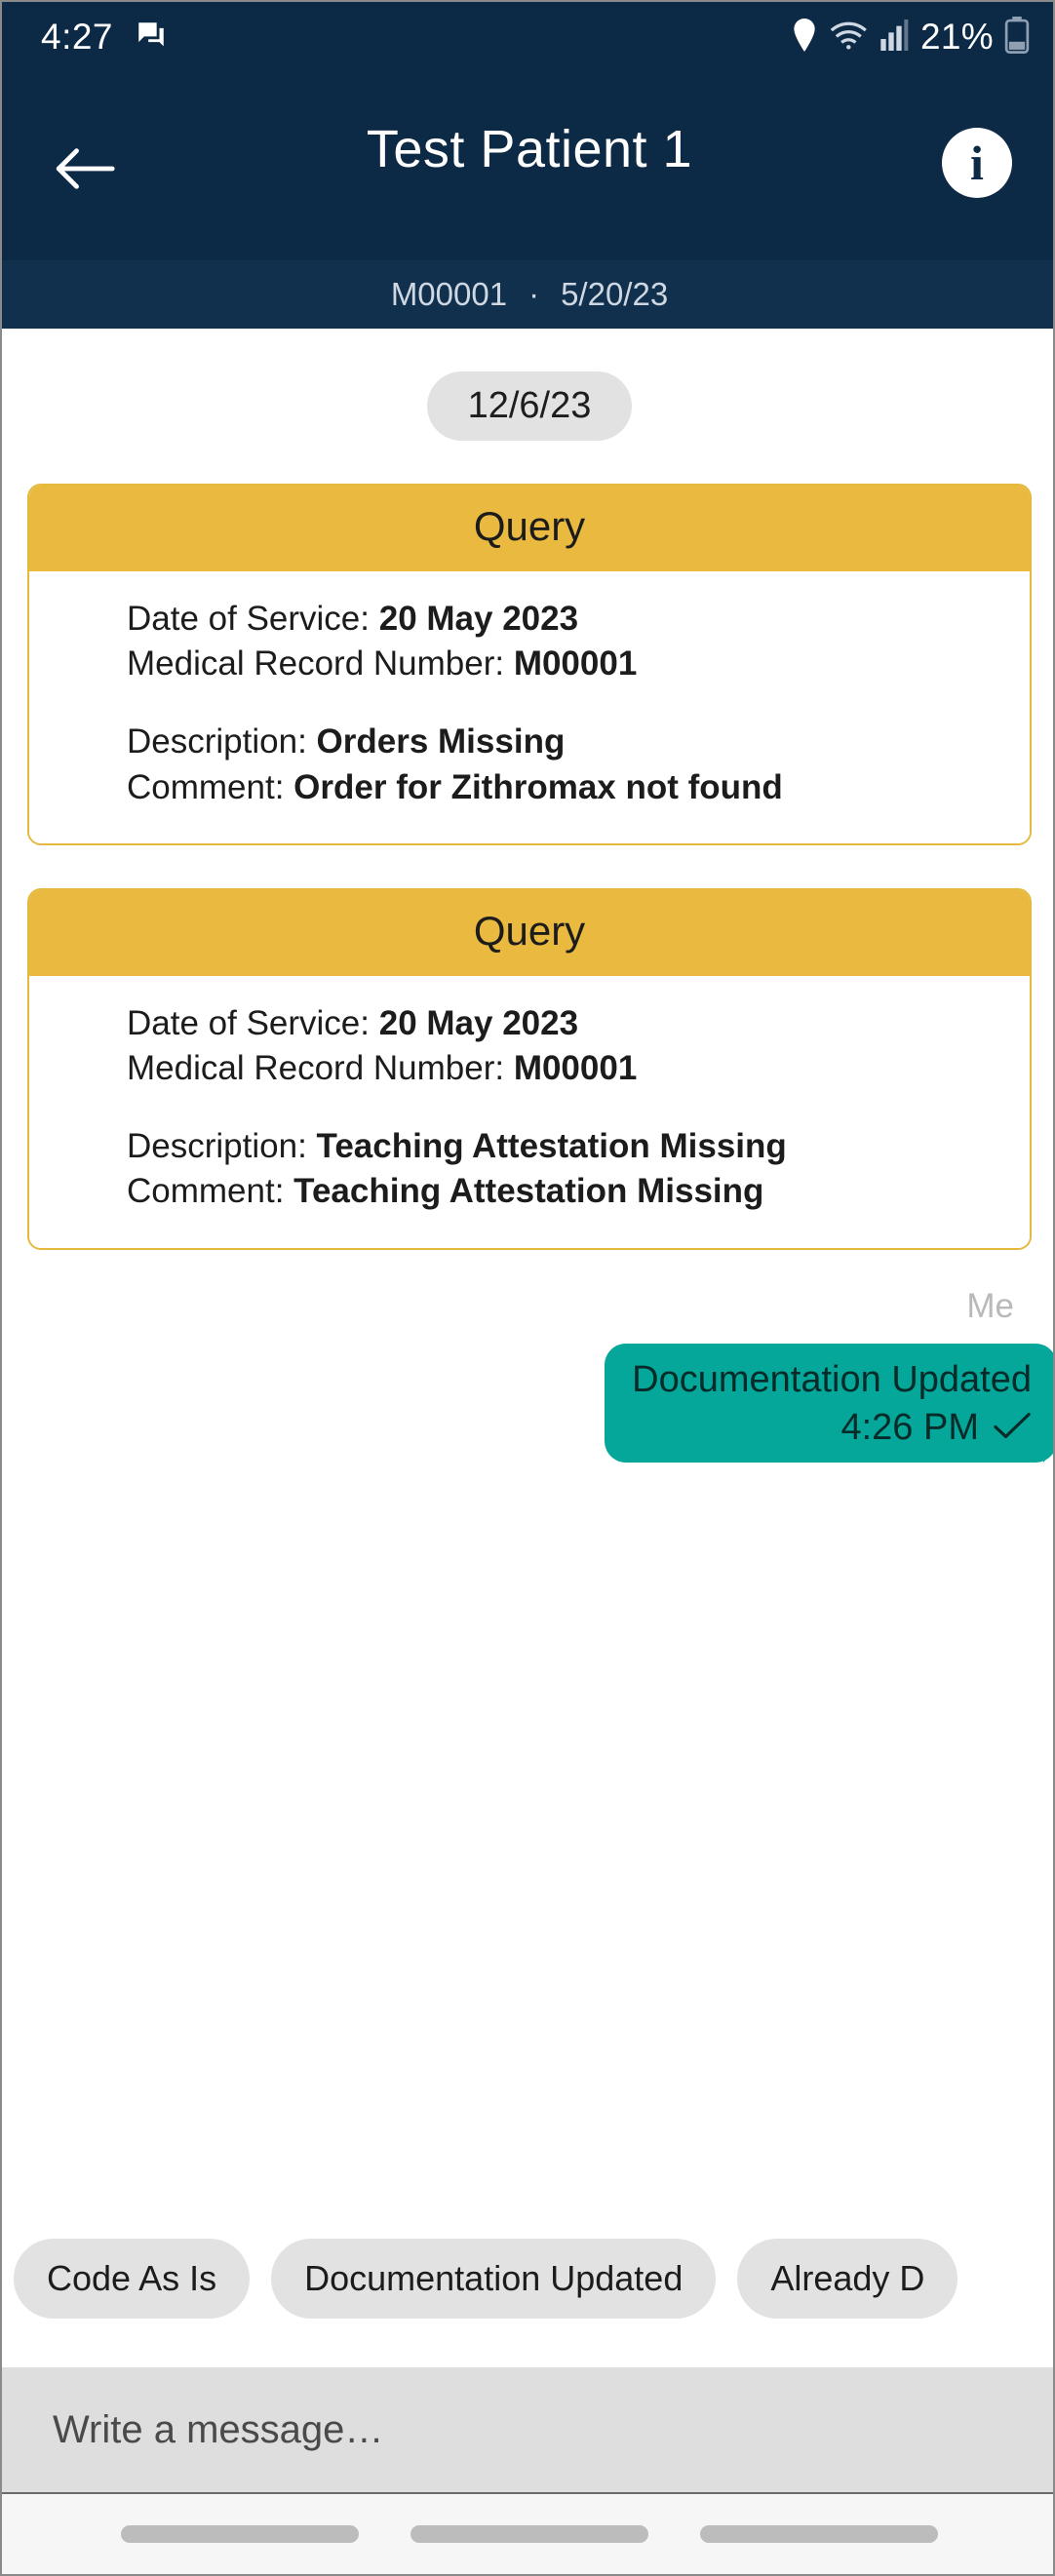  I want to click on date-divider-label: 12/6/23, so click(529, 406).